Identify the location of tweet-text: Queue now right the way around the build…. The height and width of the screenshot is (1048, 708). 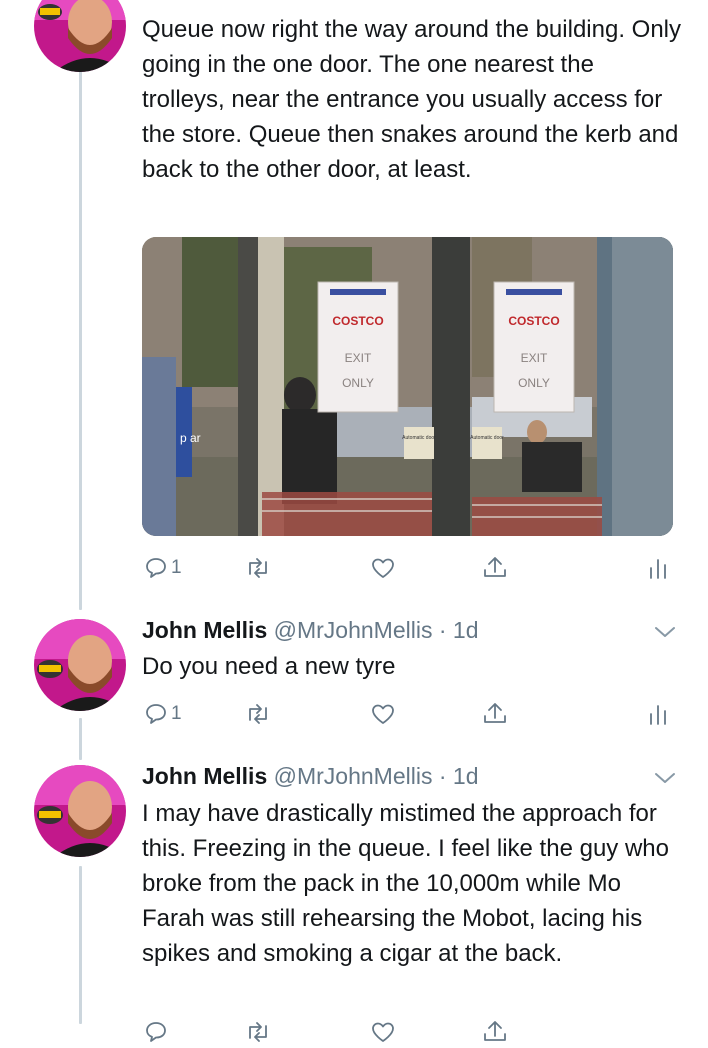
(412, 99).